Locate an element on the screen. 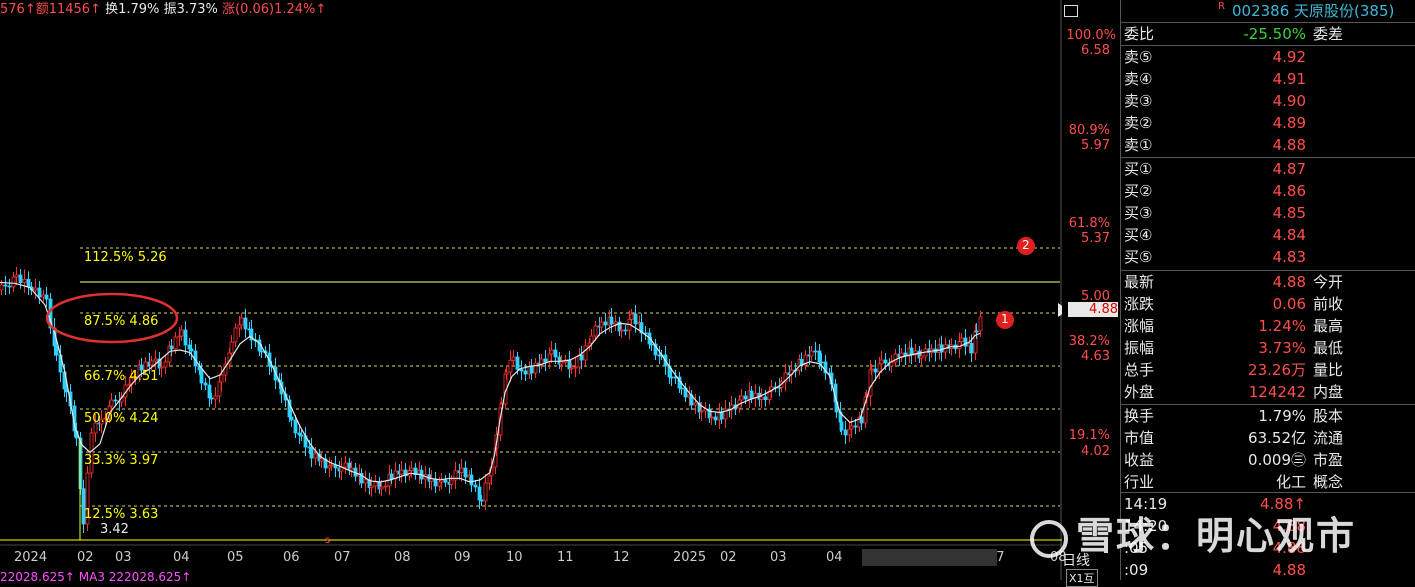  stat2-3-value: 化工 is located at coordinates (1290, 482).